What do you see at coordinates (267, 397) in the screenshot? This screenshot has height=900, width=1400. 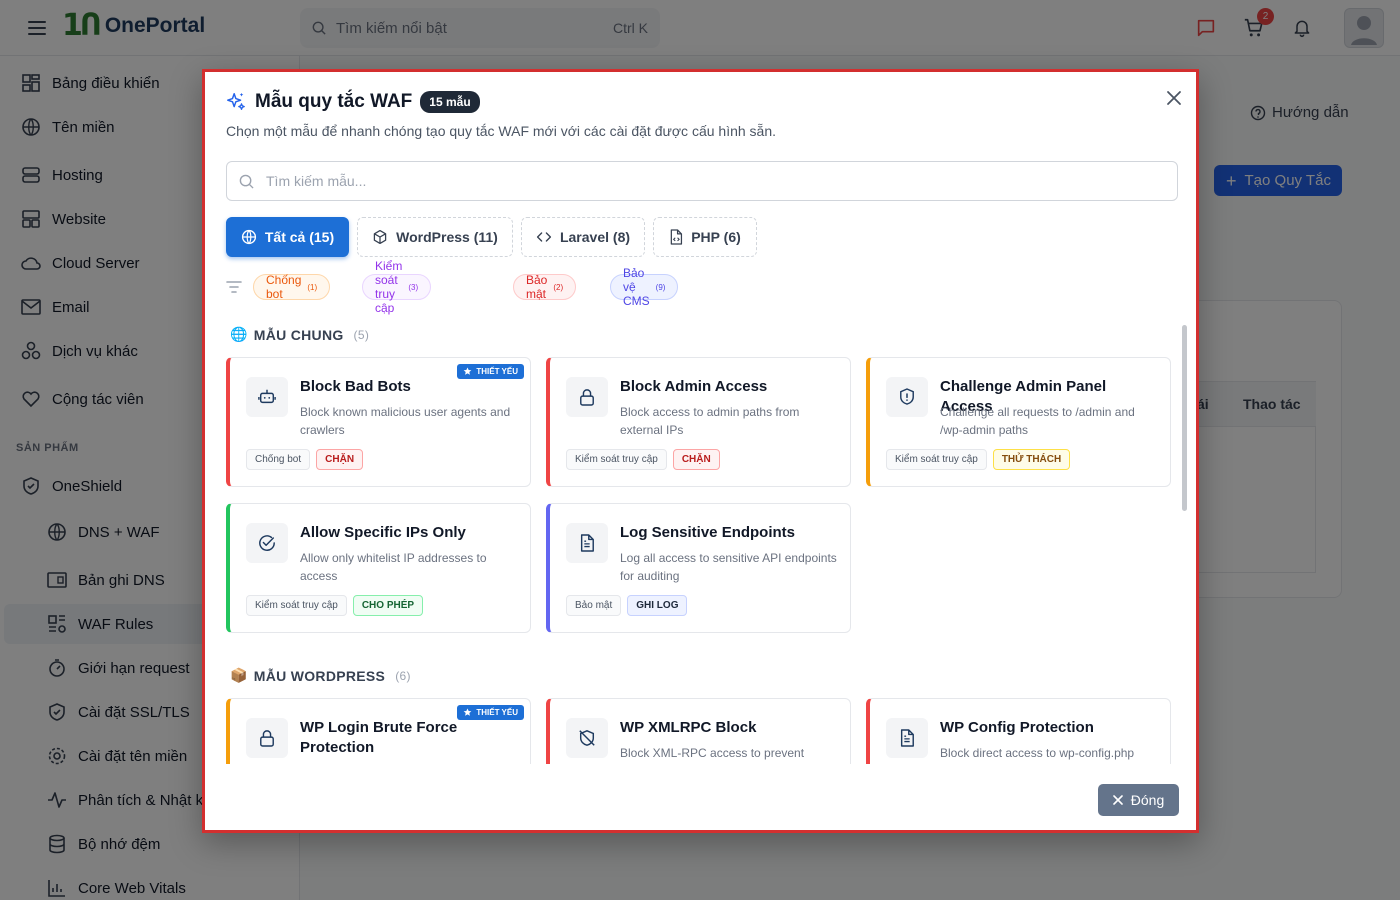 I see `bot-icon` at bounding box center [267, 397].